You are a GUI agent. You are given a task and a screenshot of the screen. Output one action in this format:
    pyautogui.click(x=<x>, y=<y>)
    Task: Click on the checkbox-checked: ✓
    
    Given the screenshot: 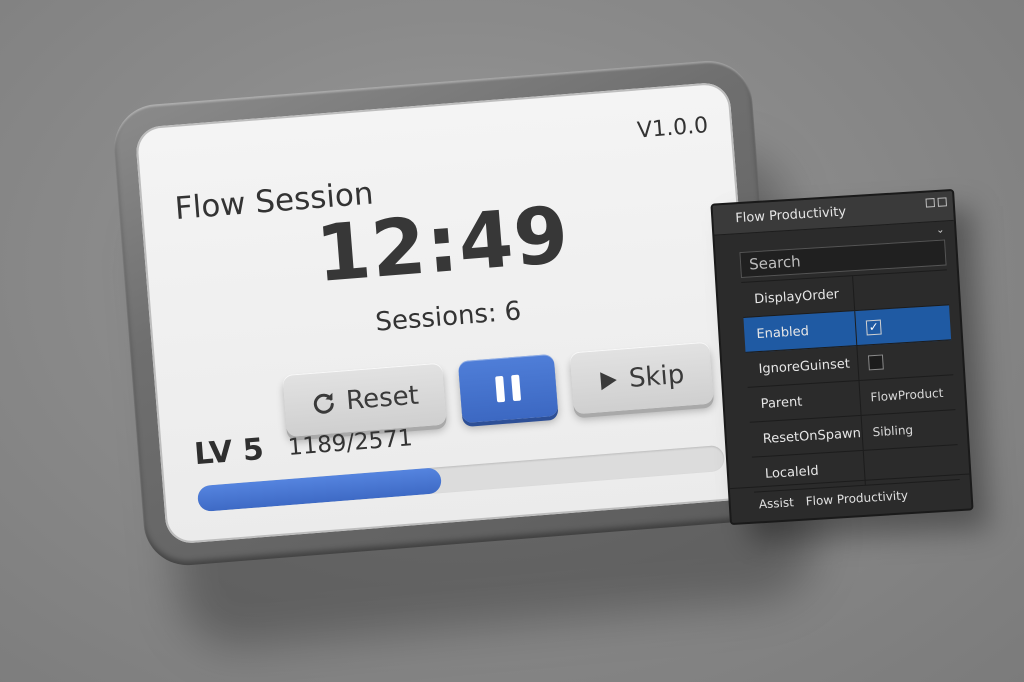 What is the action you would take?
    pyautogui.click(x=873, y=327)
    